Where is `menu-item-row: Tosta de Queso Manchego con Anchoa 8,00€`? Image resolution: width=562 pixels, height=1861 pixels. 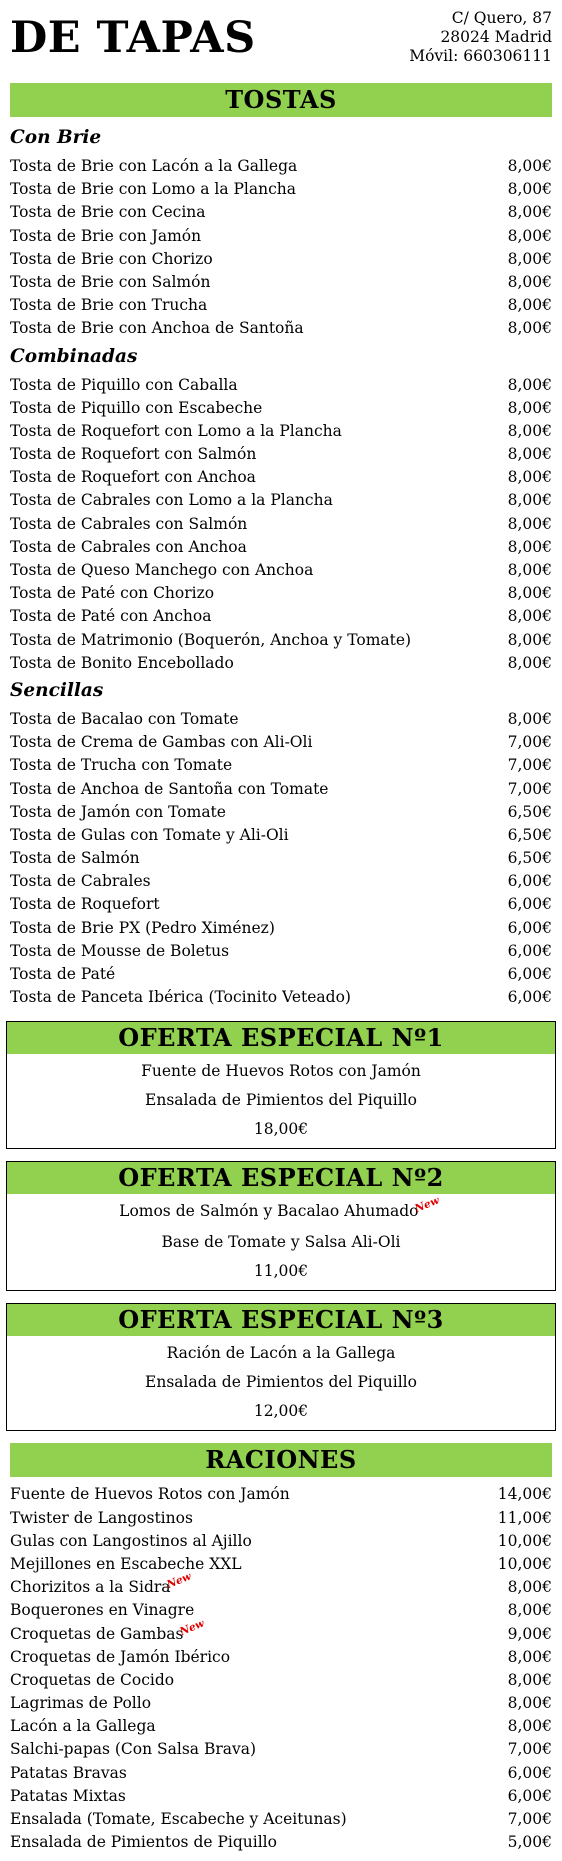
menu-item-row: Tosta de Queso Manchego con Anchoa 8,00€ is located at coordinates (281, 570).